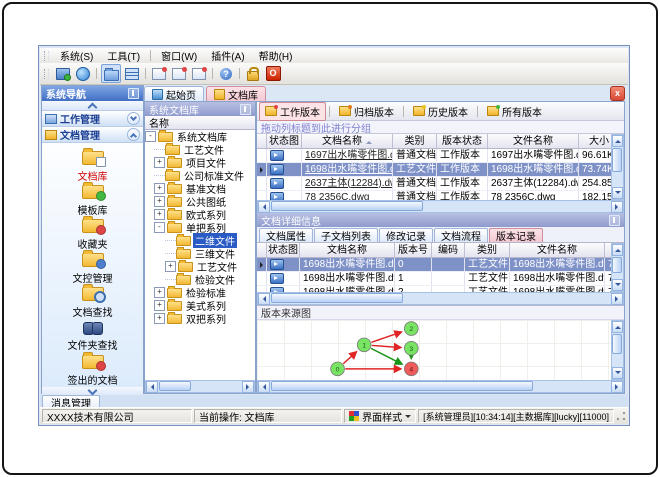 Image resolution: width=660 pixels, height=477 pixels. What do you see at coordinates (440, 111) in the screenshot?
I see `history-version-button: 历史版本` at bounding box center [440, 111].